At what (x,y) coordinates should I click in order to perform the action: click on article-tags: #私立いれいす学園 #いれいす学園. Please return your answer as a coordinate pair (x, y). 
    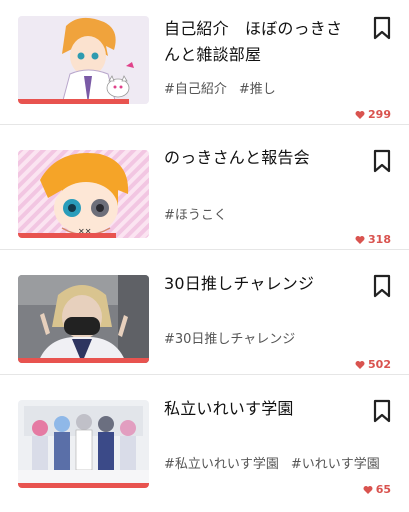
    Looking at the image, I should click on (278, 462).